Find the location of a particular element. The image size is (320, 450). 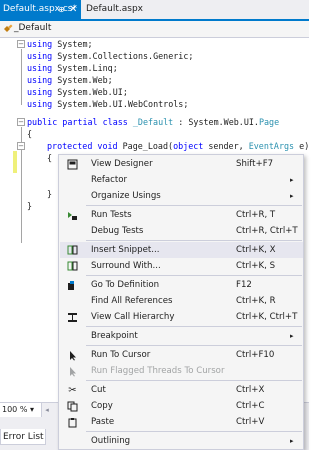

call-hierarchy-icon is located at coordinates (72, 317).